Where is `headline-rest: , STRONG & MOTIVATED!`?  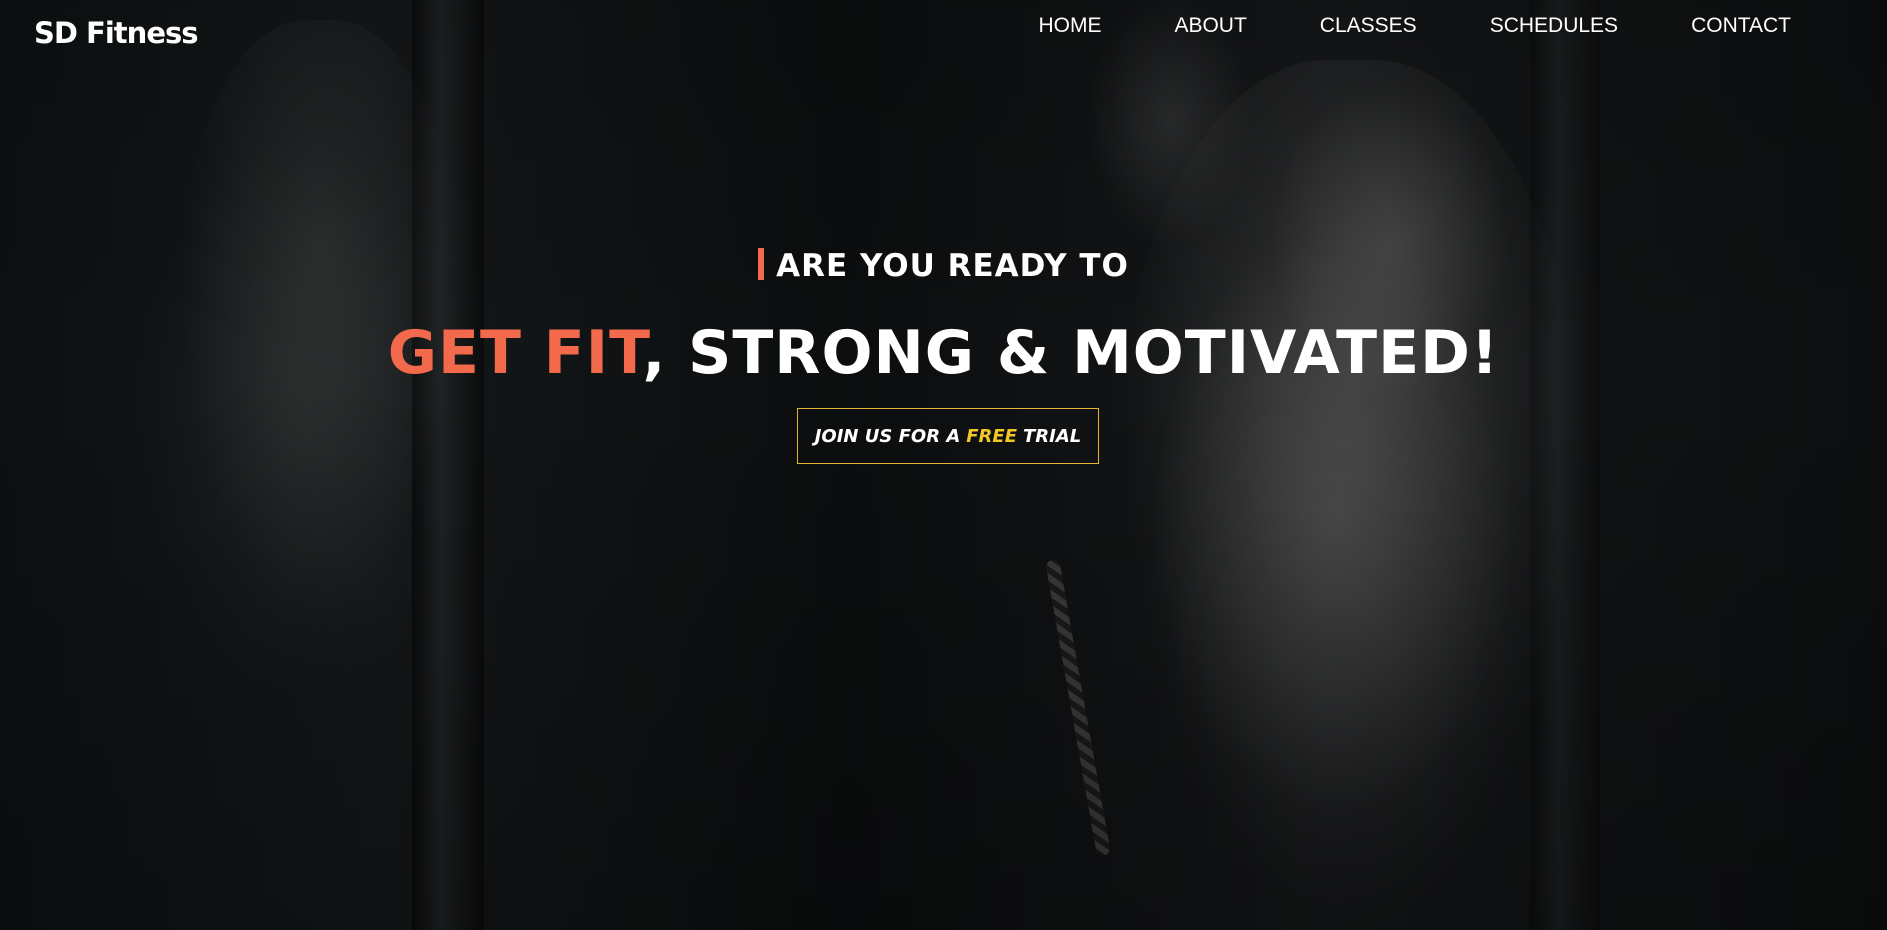
headline-rest: , STRONG & MOTIVATED! is located at coordinates (1071, 353).